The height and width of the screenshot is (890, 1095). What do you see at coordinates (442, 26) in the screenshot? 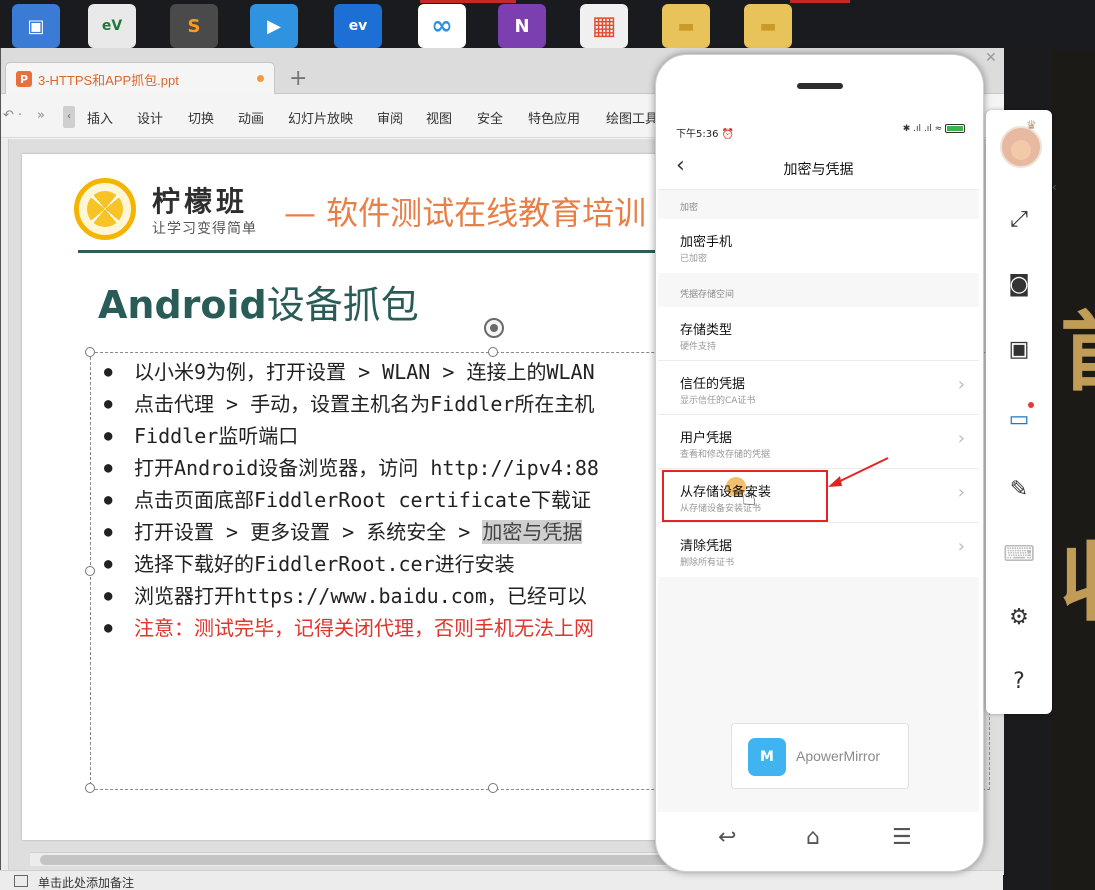
I see `baidu-netdisk-icon: ∞` at bounding box center [442, 26].